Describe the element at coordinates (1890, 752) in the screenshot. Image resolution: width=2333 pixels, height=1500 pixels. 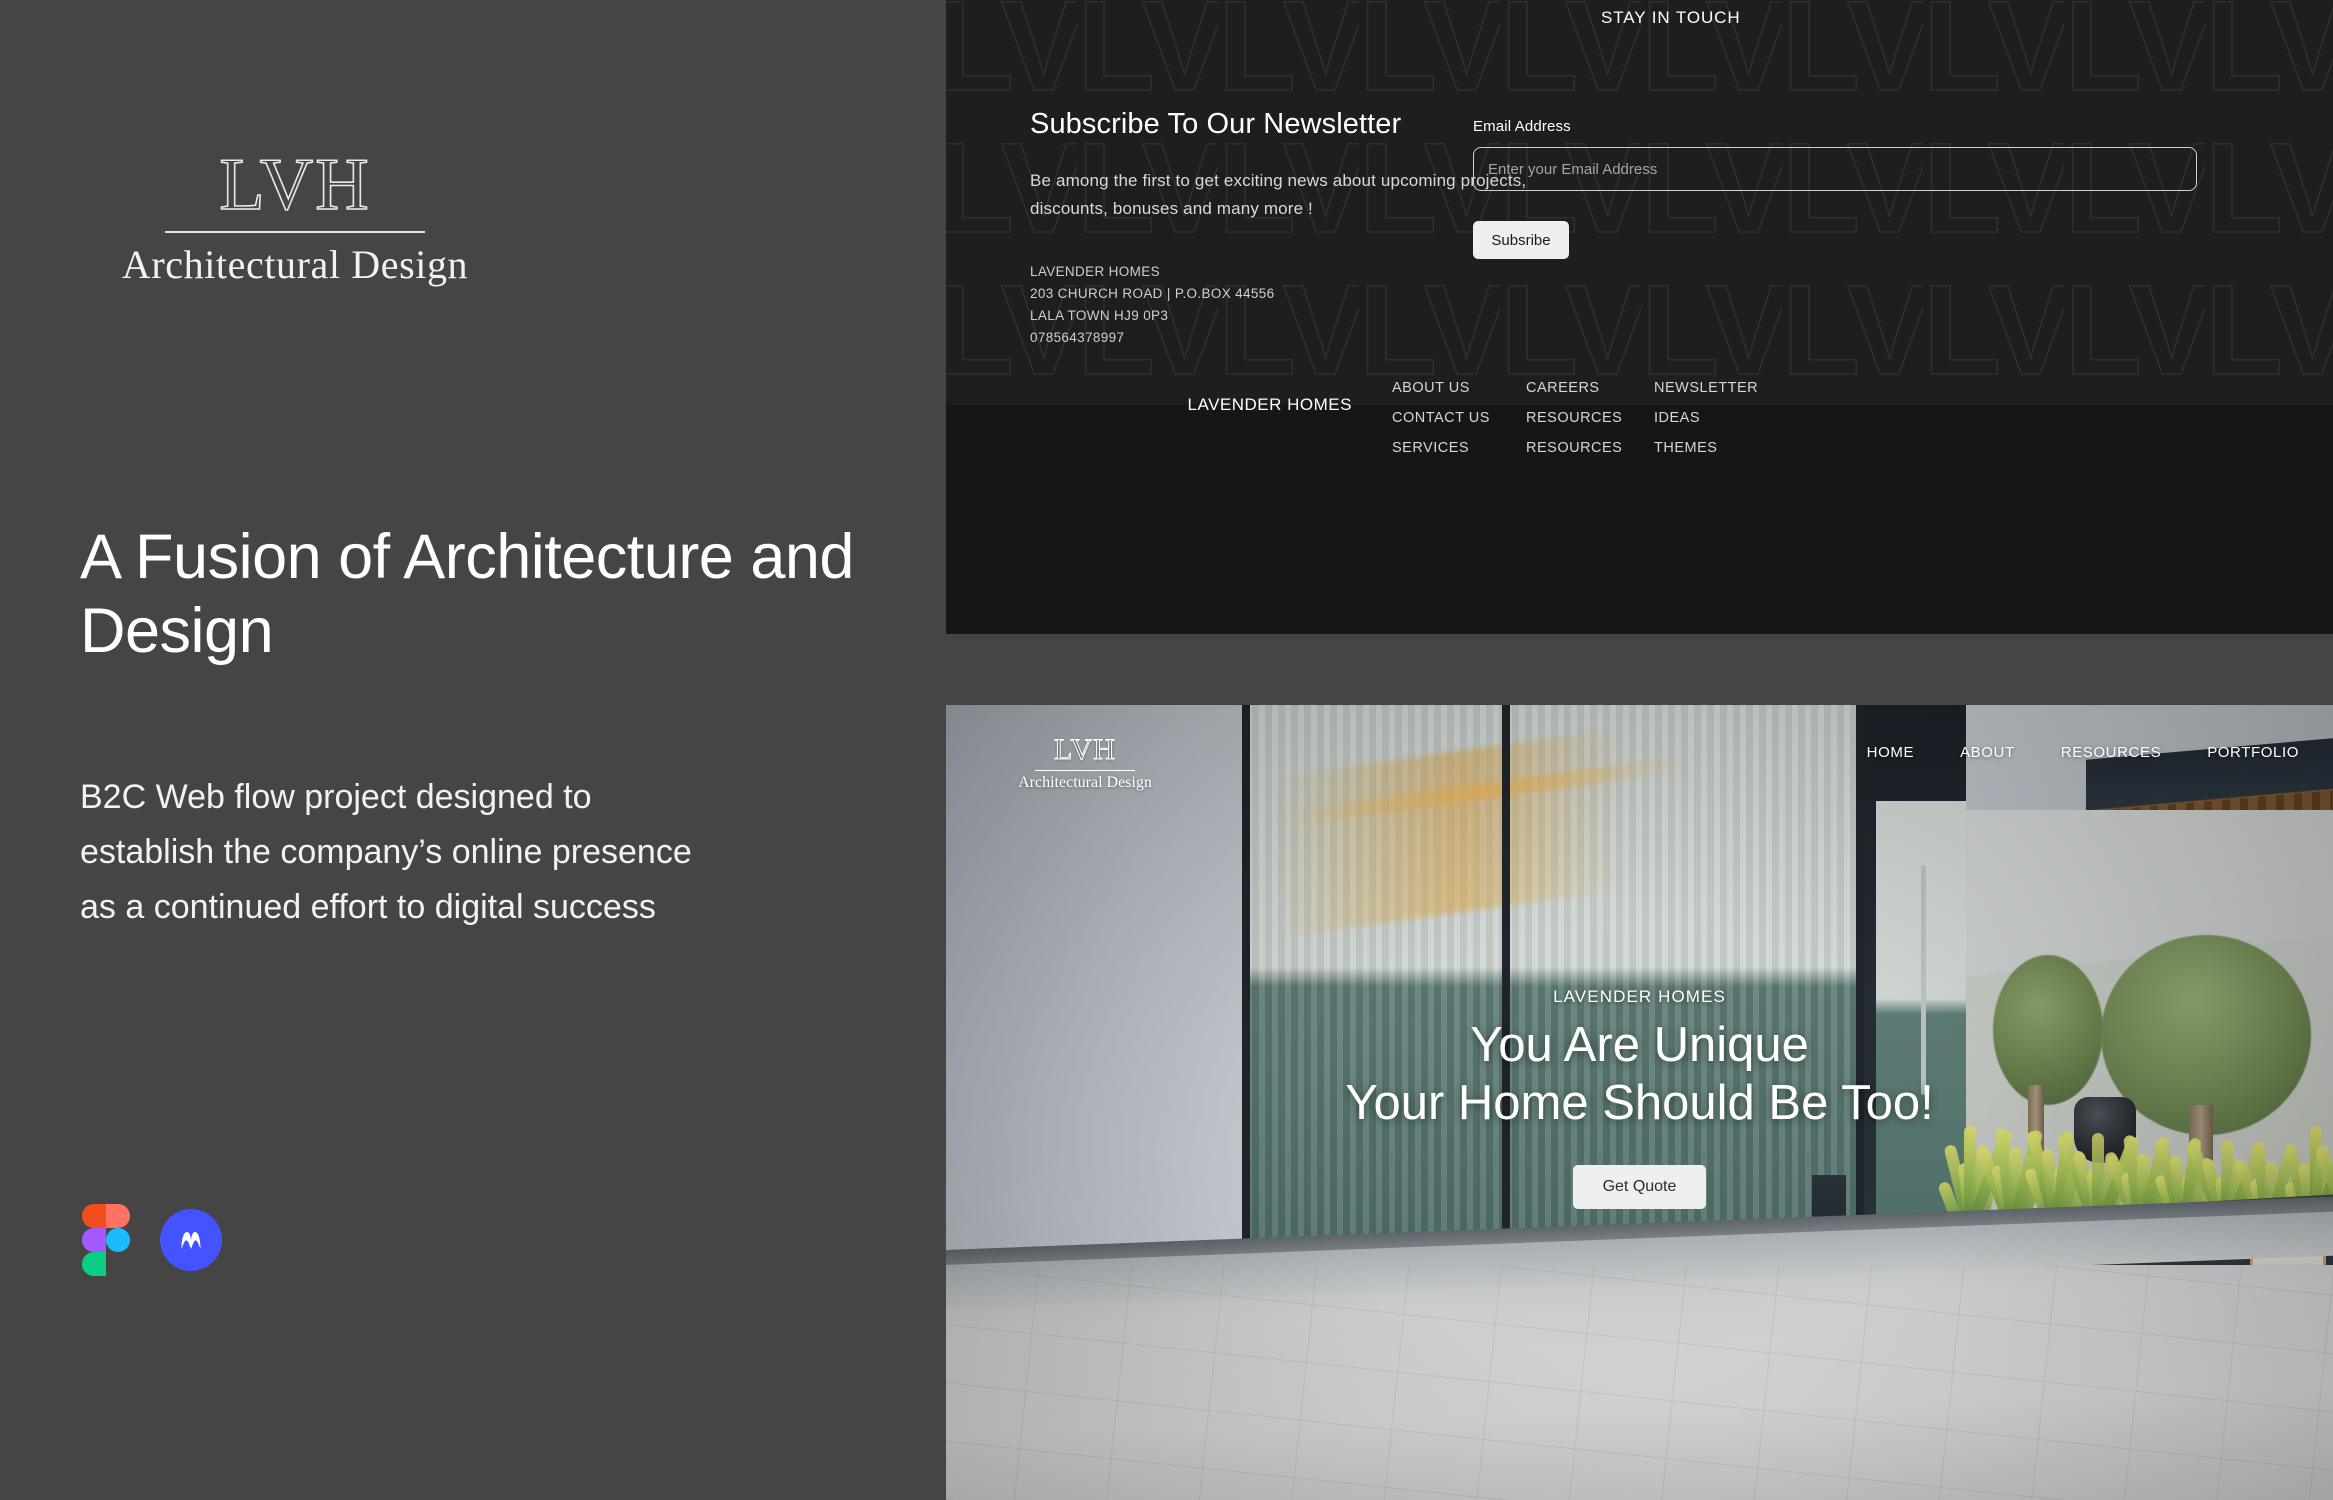
I see `nav-link-home: HOME` at that location.